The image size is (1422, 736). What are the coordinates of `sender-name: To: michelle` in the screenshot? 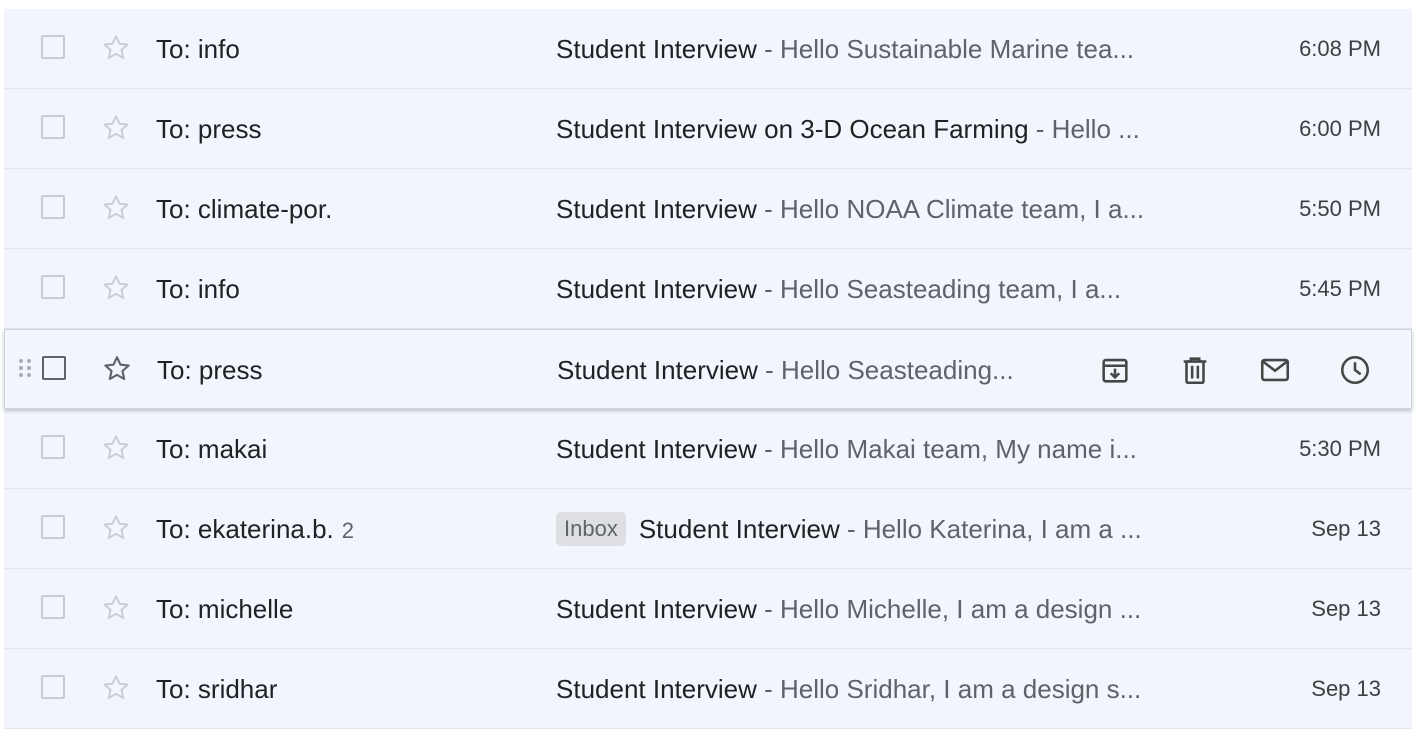 It's located at (225, 609).